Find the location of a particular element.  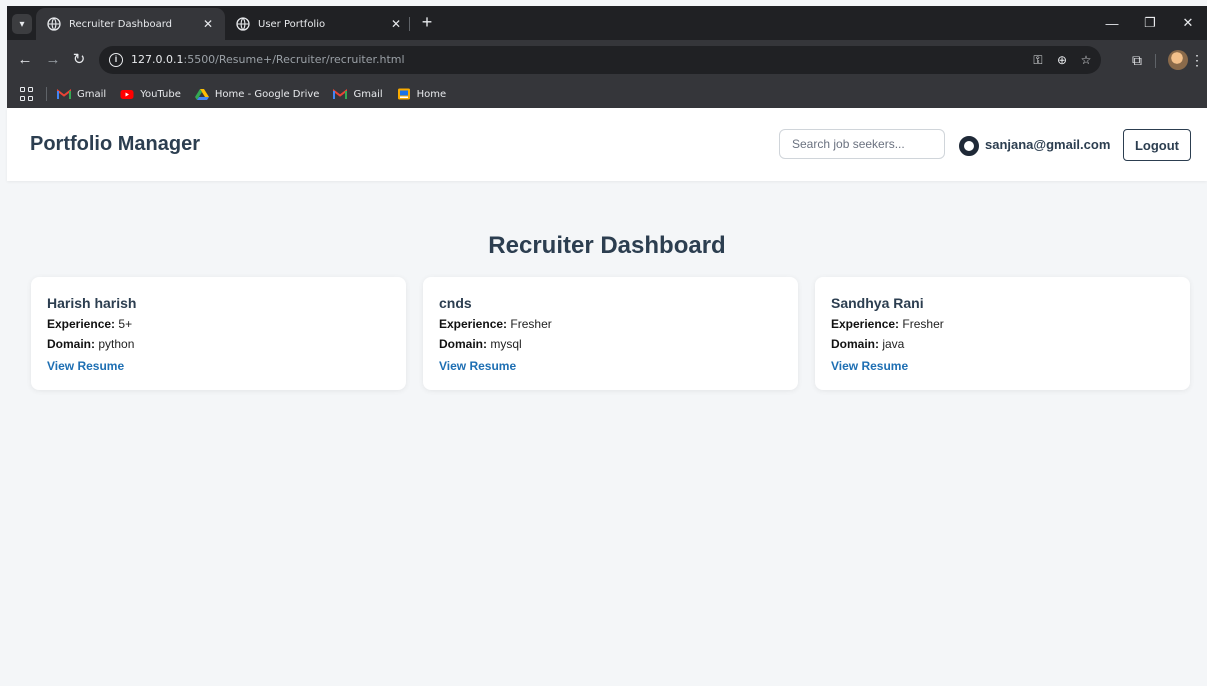

home-bookmark-icon is located at coordinates (404, 94).